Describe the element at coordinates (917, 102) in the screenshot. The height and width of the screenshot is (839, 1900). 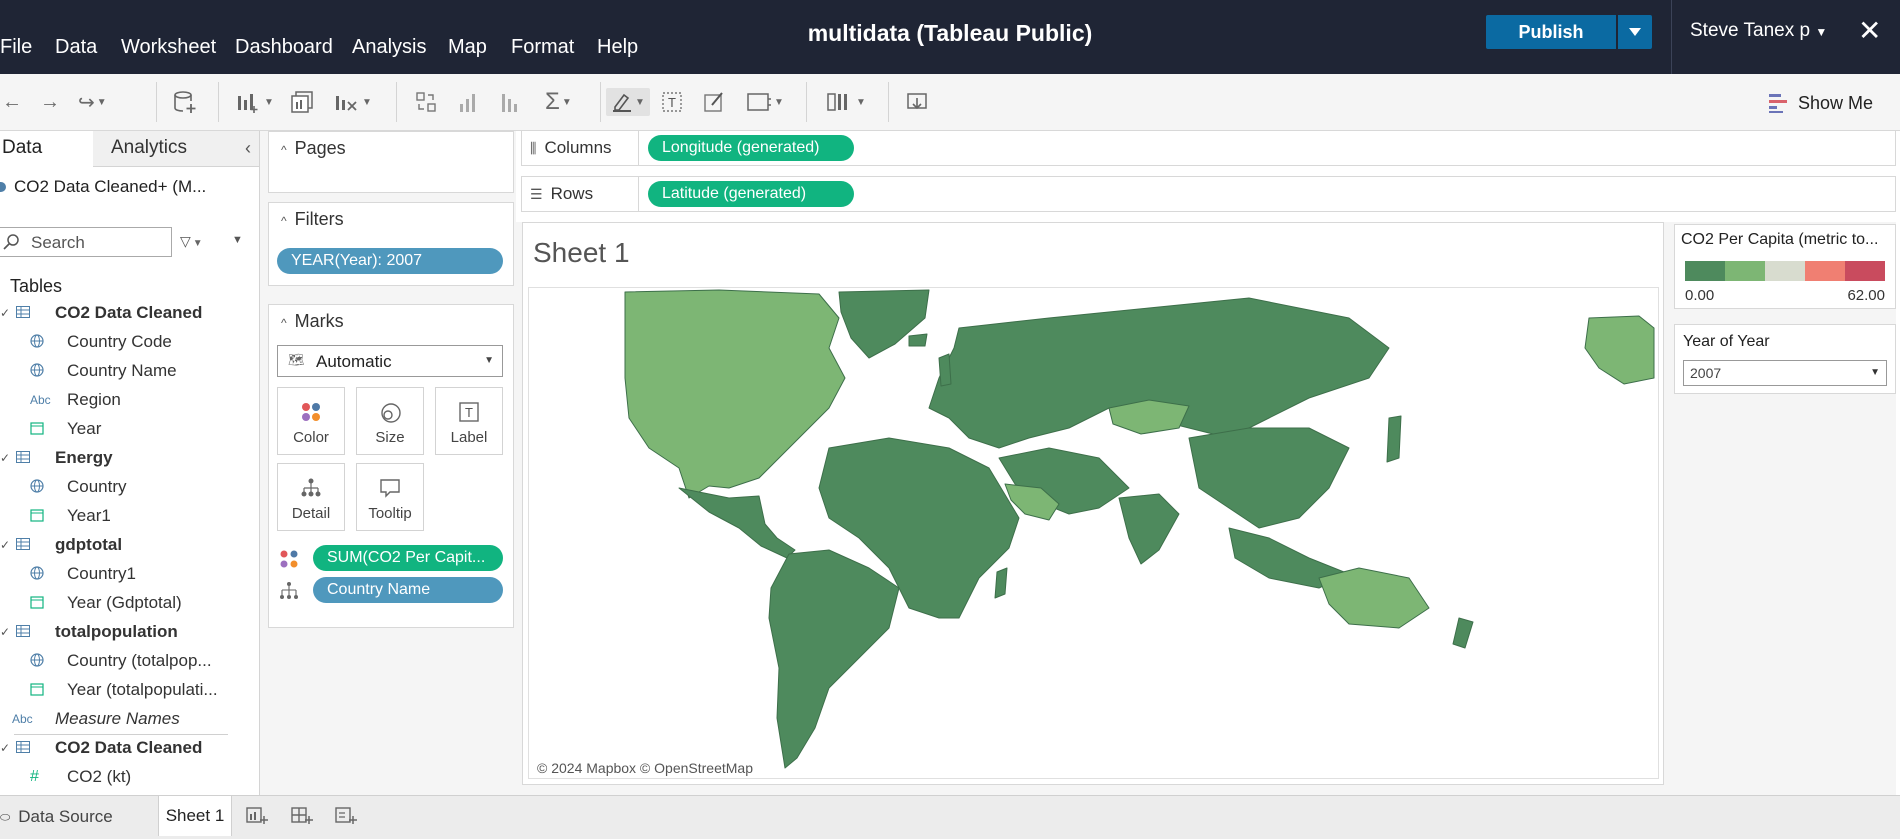
I see `download-icon` at that location.